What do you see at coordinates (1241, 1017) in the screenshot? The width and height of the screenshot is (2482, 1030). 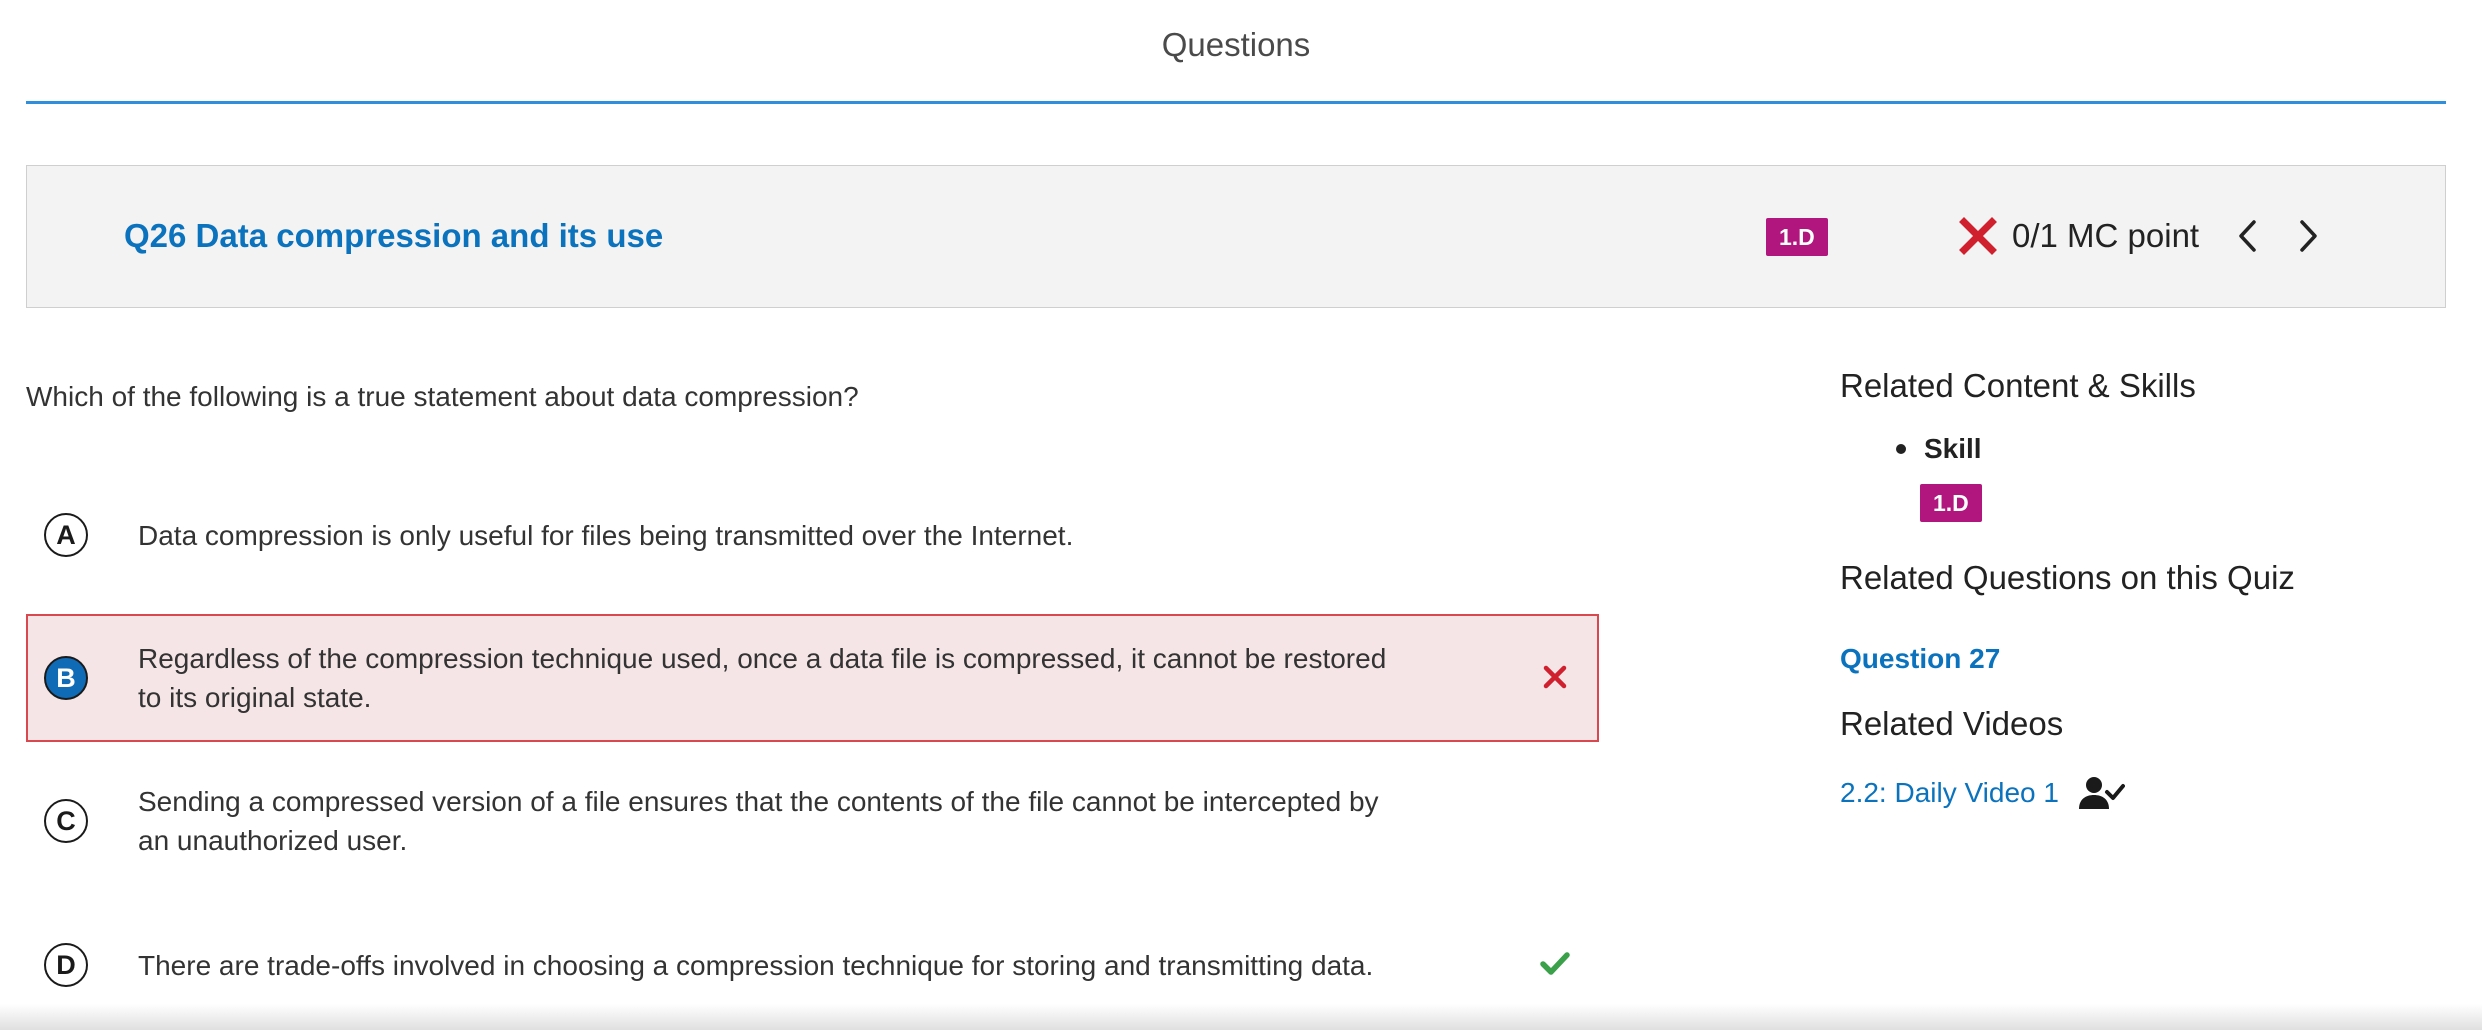 I see `bottom-shadow` at bounding box center [1241, 1017].